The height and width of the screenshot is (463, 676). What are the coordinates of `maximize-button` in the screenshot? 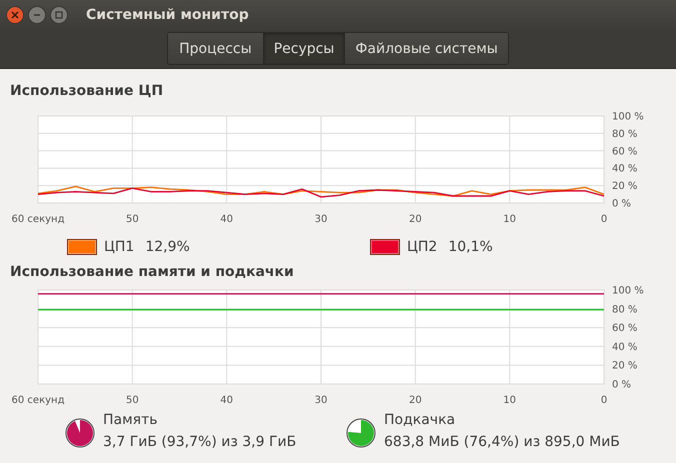 It's located at (59, 15).